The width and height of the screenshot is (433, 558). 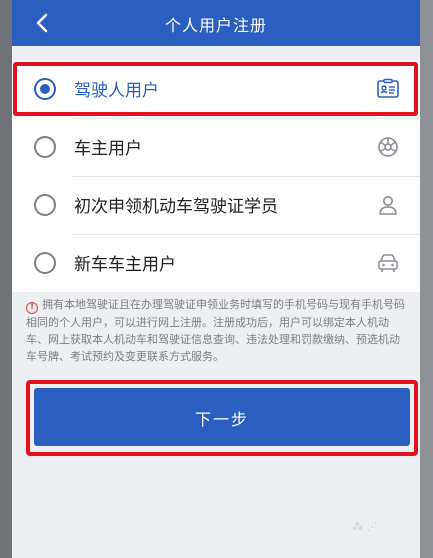 What do you see at coordinates (216, 147) in the screenshot?
I see `option-vehicle-owner: 车主用户` at bounding box center [216, 147].